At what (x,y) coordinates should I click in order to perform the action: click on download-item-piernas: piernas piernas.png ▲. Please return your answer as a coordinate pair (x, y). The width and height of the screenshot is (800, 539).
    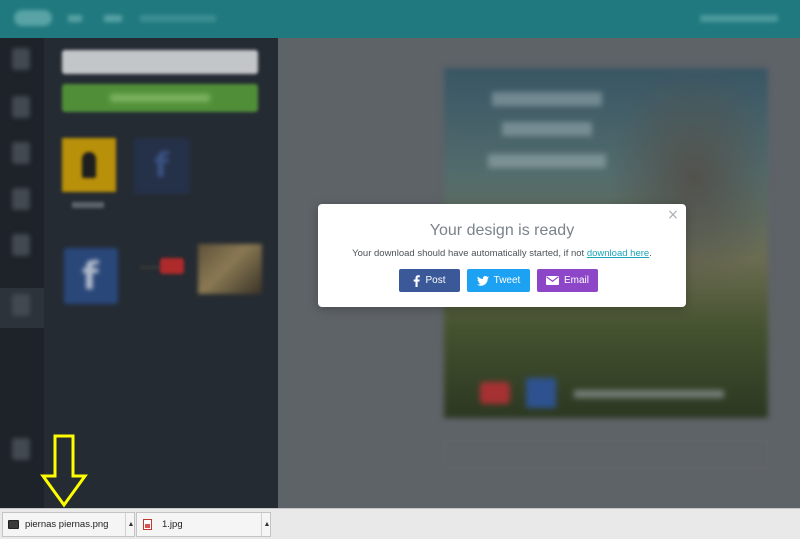
    Looking at the image, I should click on (68, 524).